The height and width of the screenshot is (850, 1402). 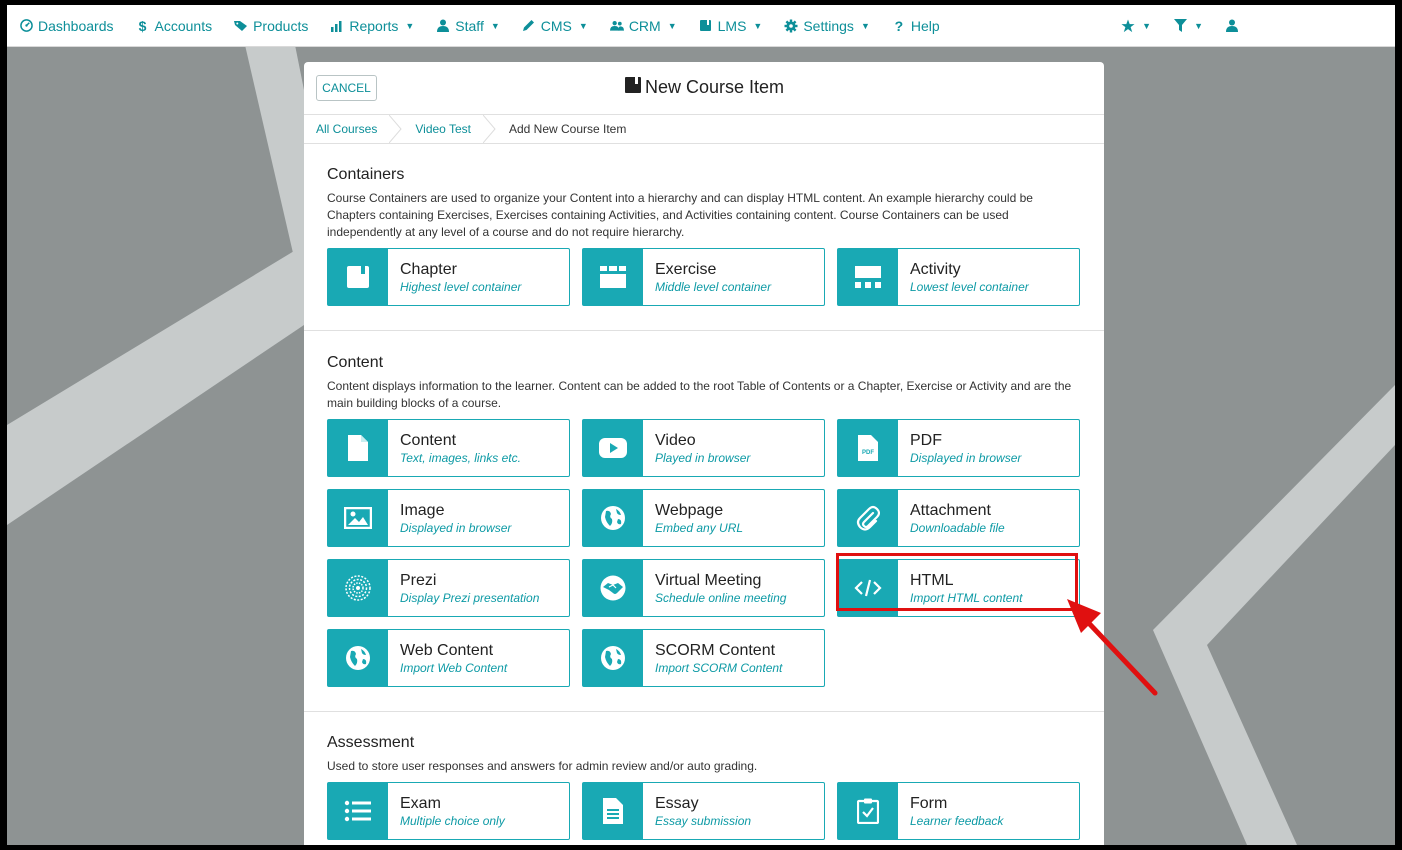 What do you see at coordinates (935, 269) in the screenshot?
I see `item-name: Activity` at bounding box center [935, 269].